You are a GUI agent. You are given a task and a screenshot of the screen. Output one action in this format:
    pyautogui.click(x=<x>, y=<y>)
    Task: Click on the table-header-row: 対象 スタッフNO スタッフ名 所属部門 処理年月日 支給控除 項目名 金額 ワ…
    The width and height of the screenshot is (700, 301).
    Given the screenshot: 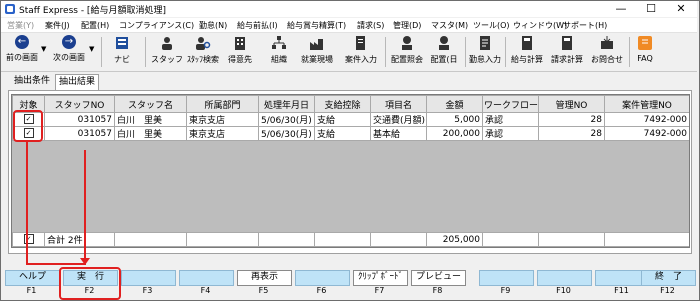 What is the action you would take?
    pyautogui.click(x=350, y=104)
    